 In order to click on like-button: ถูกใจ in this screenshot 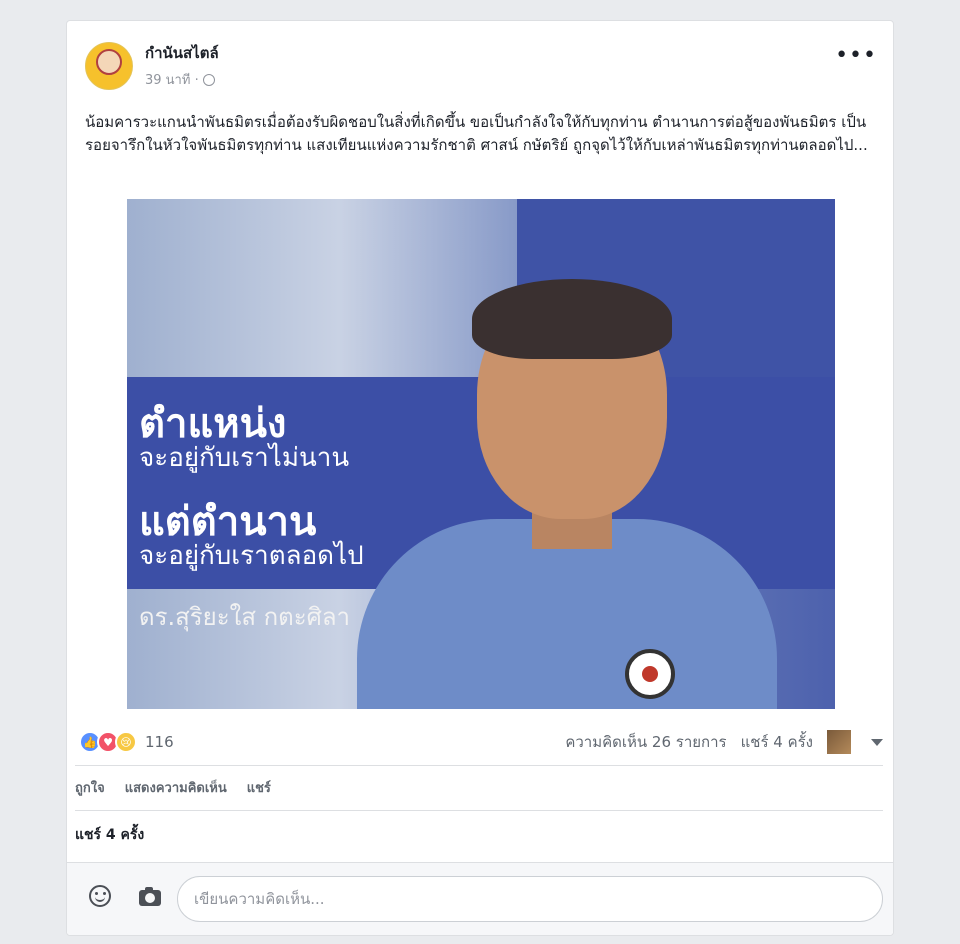, I will do `click(90, 787)`.